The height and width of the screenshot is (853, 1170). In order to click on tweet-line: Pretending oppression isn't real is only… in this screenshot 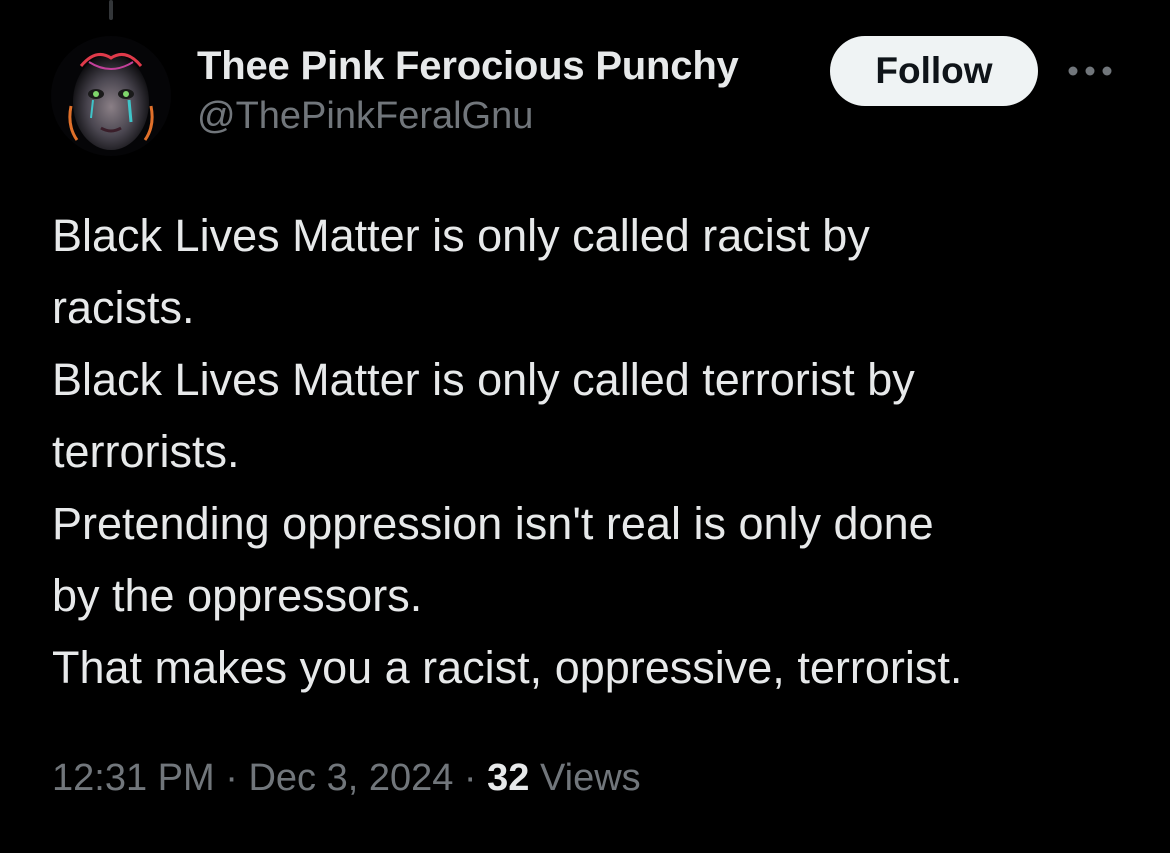, I will do `click(493, 523)`.